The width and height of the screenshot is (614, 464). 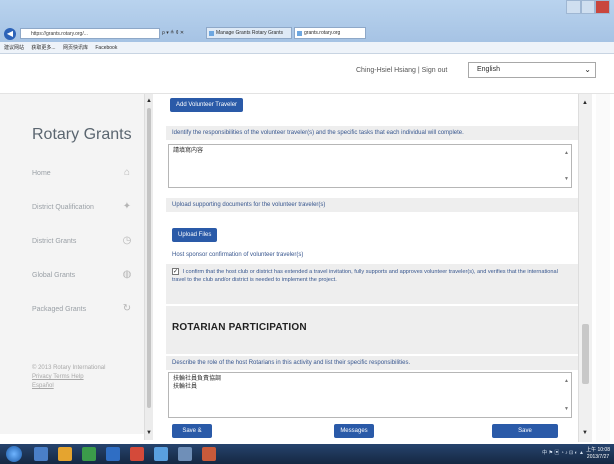 I want to click on save-button: Save, so click(x=525, y=431).